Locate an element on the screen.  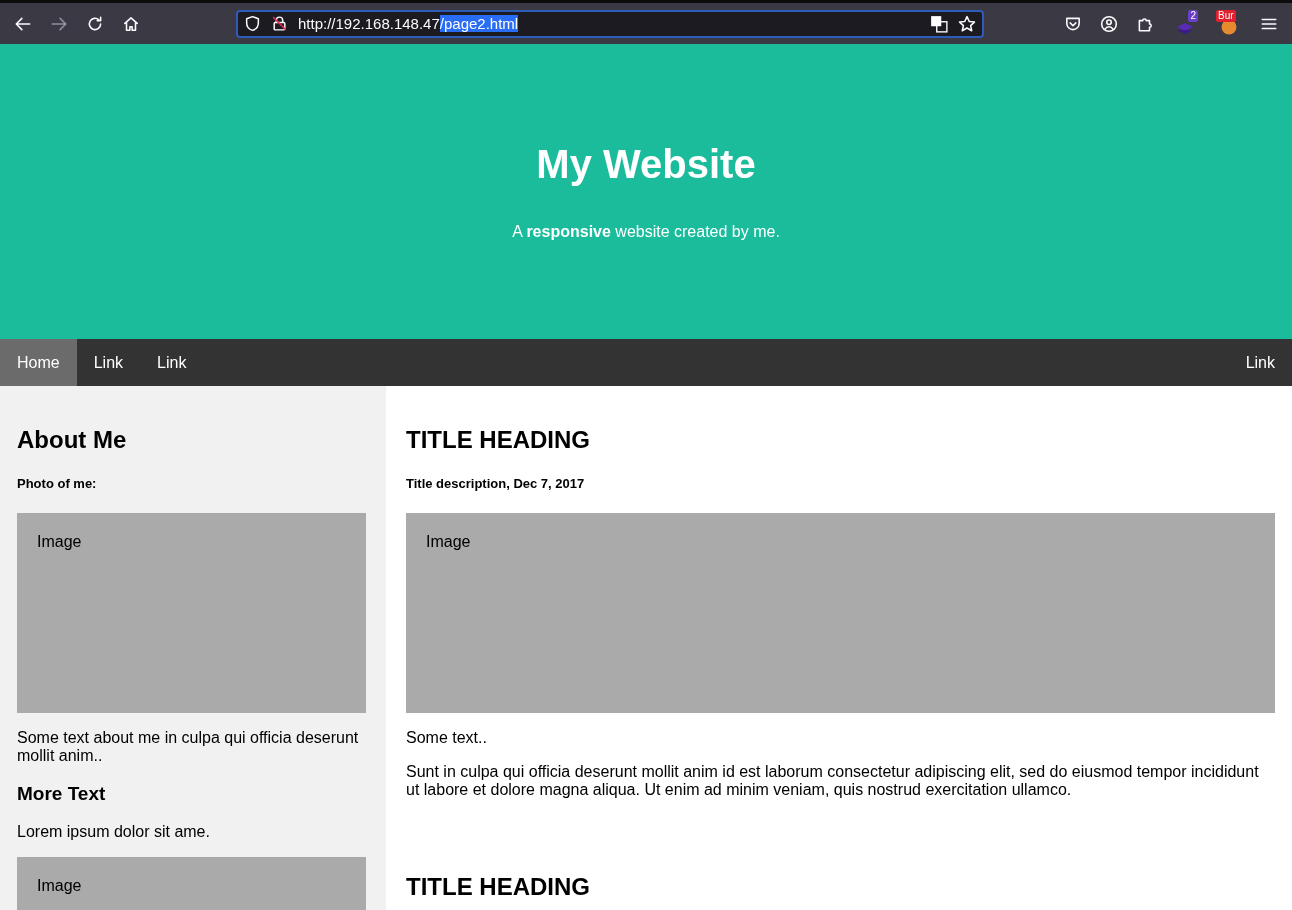
url-text: http://192.168.148.47/page2.html is located at coordinates (609, 23).